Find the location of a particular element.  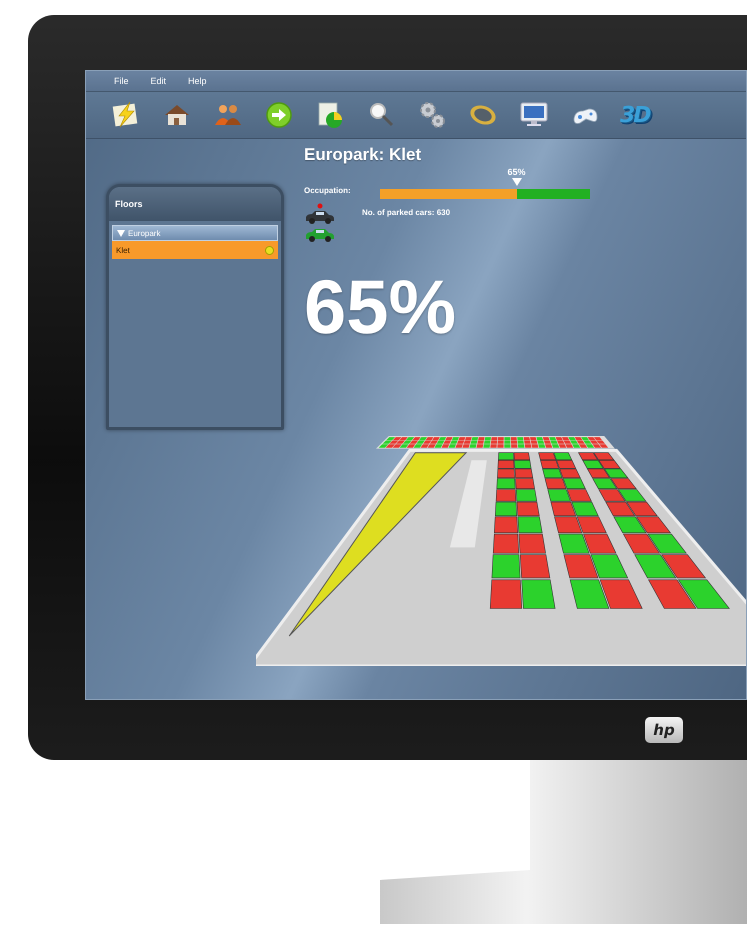

parked-cars-count: No. of parked cars: 630 is located at coordinates (407, 212).